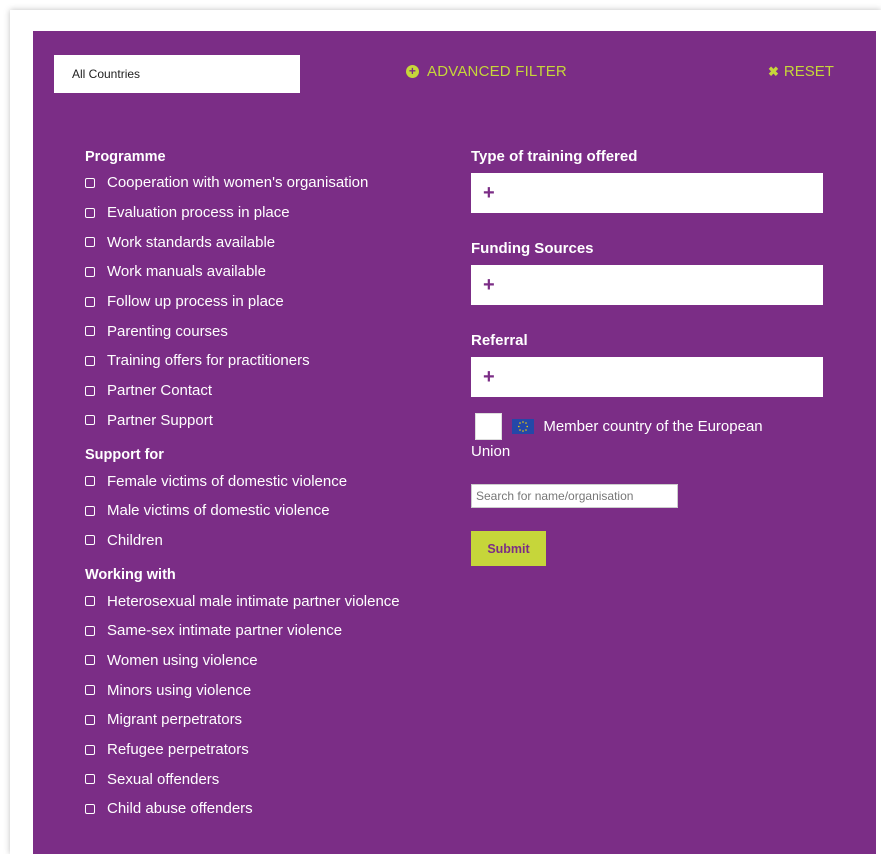 The image size is (881, 854). What do you see at coordinates (270, 750) in the screenshot?
I see `checkbox-item: Refugee perpetrators` at bounding box center [270, 750].